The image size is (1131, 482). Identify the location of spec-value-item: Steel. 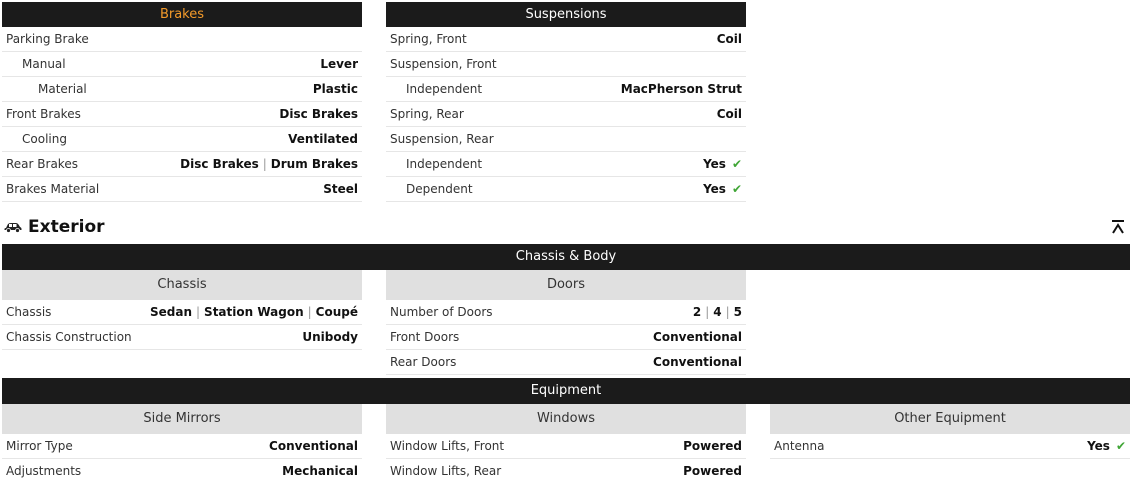
(340, 189).